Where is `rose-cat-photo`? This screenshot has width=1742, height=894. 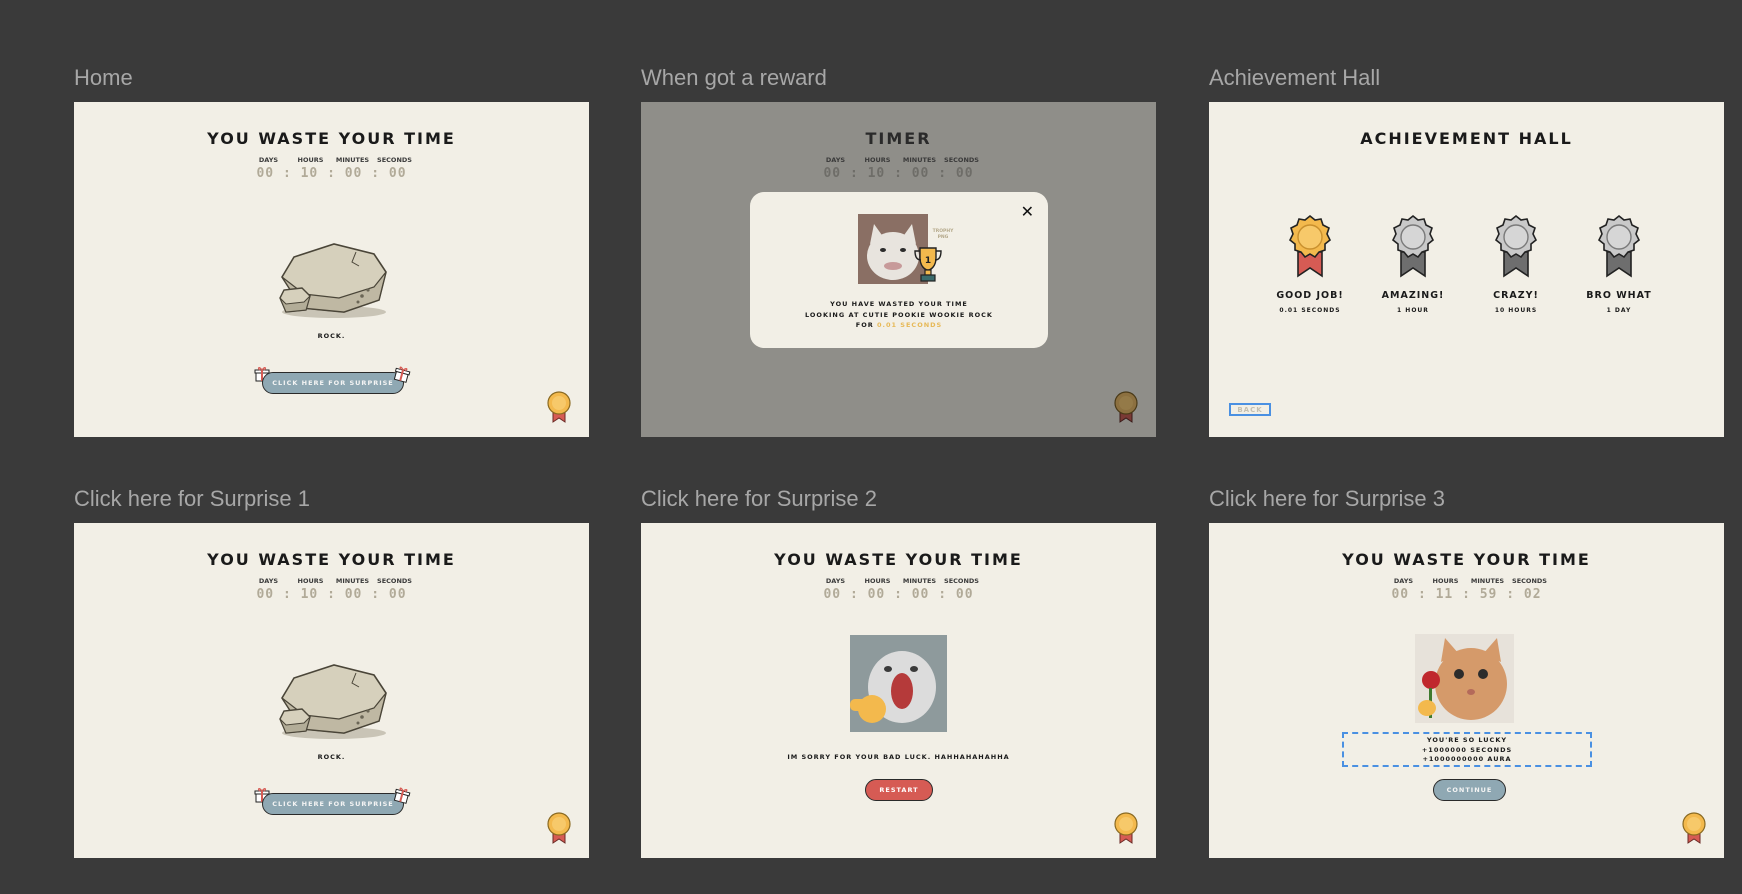
rose-cat-photo is located at coordinates (1464, 678).